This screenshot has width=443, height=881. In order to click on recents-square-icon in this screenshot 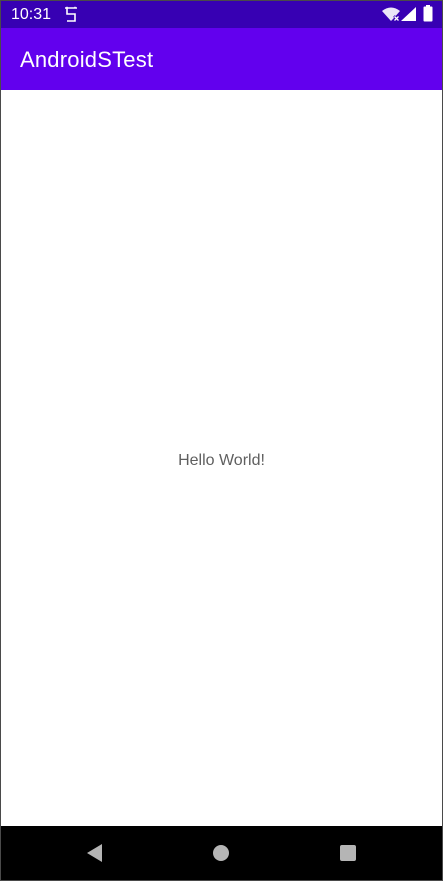, I will do `click(348, 853)`.